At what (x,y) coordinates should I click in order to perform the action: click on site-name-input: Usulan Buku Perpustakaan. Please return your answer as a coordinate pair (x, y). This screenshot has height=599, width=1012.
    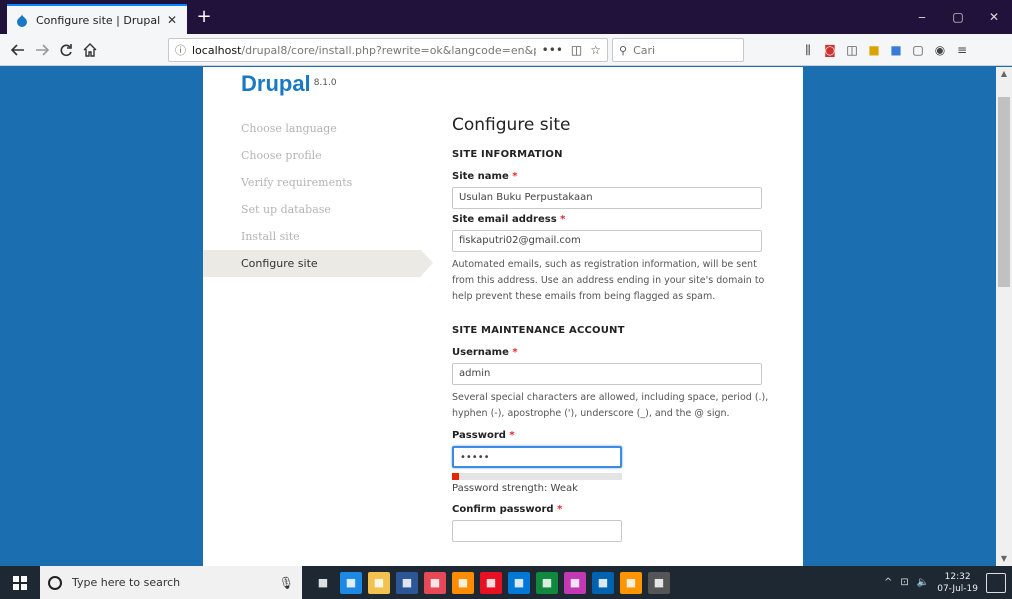
    Looking at the image, I should click on (607, 198).